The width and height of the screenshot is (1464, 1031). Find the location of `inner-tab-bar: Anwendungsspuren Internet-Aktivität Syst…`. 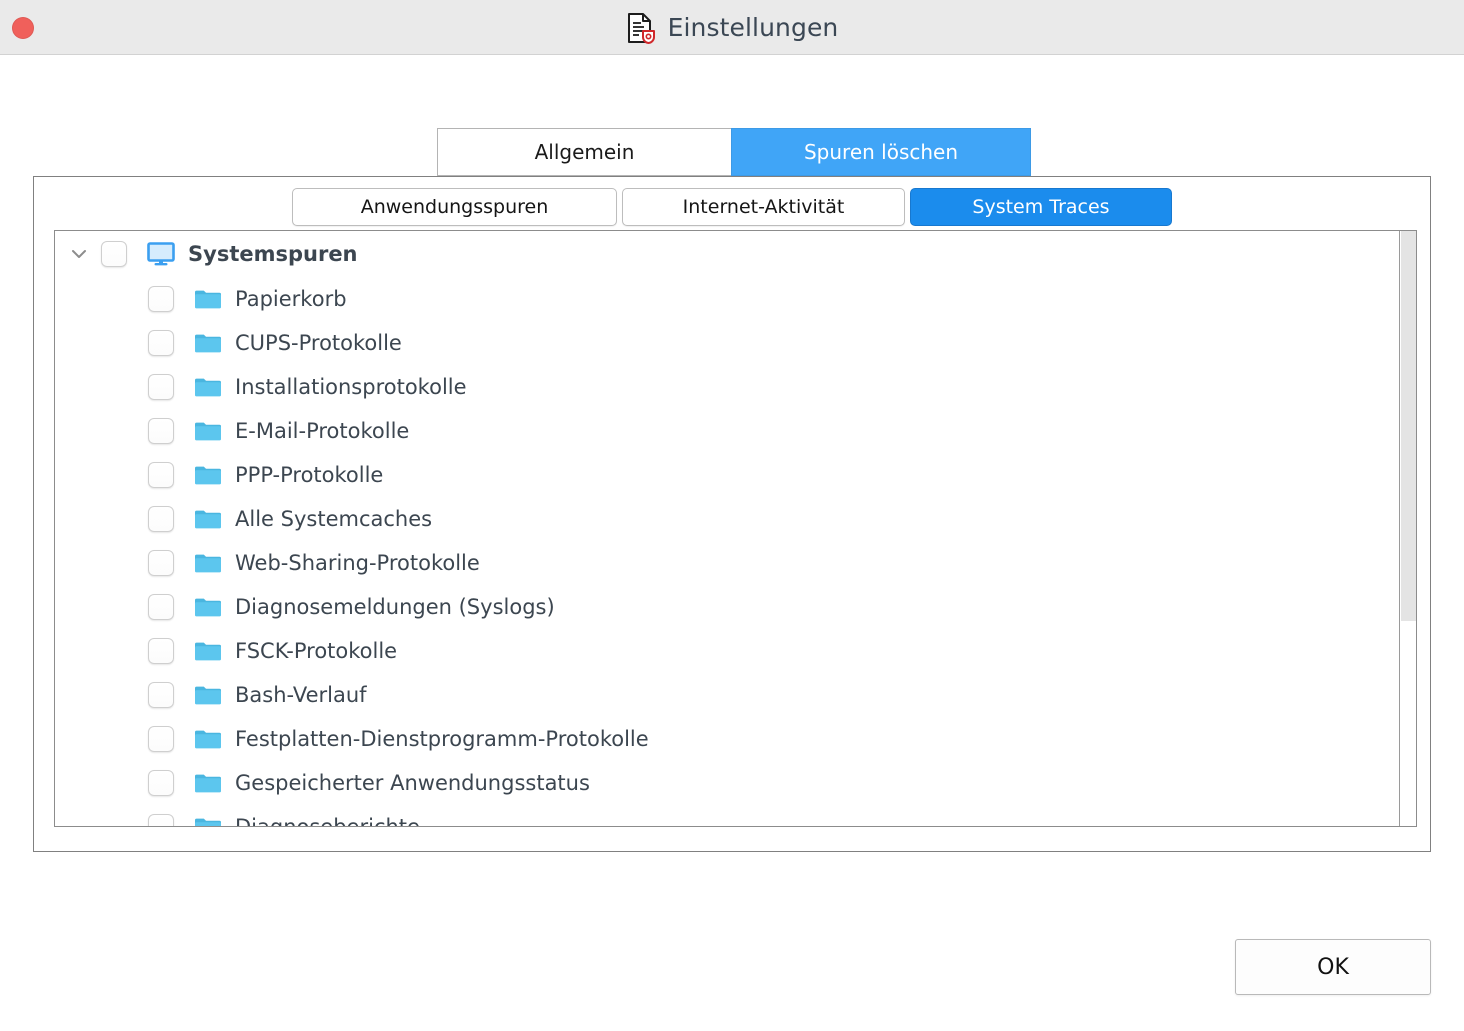

inner-tab-bar: Anwendungsspuren Internet-Aktivität Syst… is located at coordinates (732, 207).